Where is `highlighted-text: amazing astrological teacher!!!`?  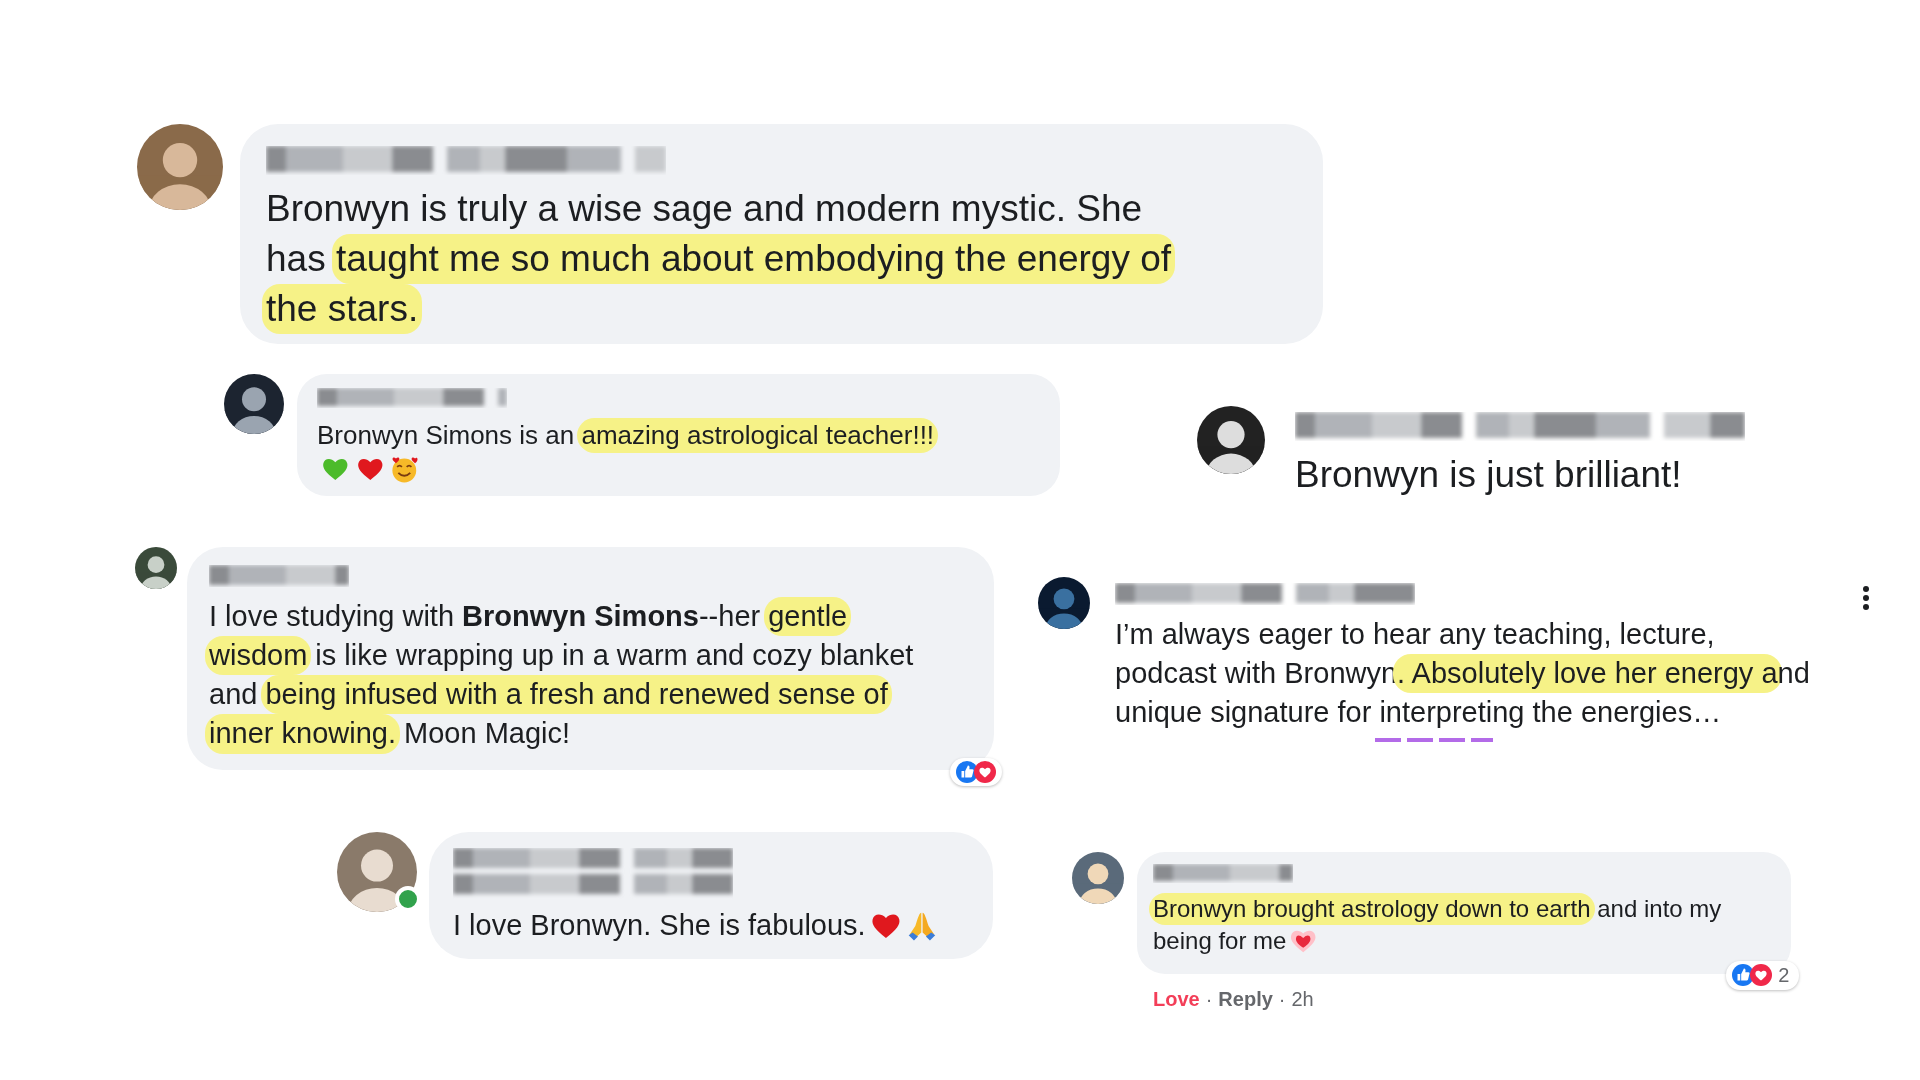
highlighted-text: amazing astrological teacher!!! is located at coordinates (758, 436).